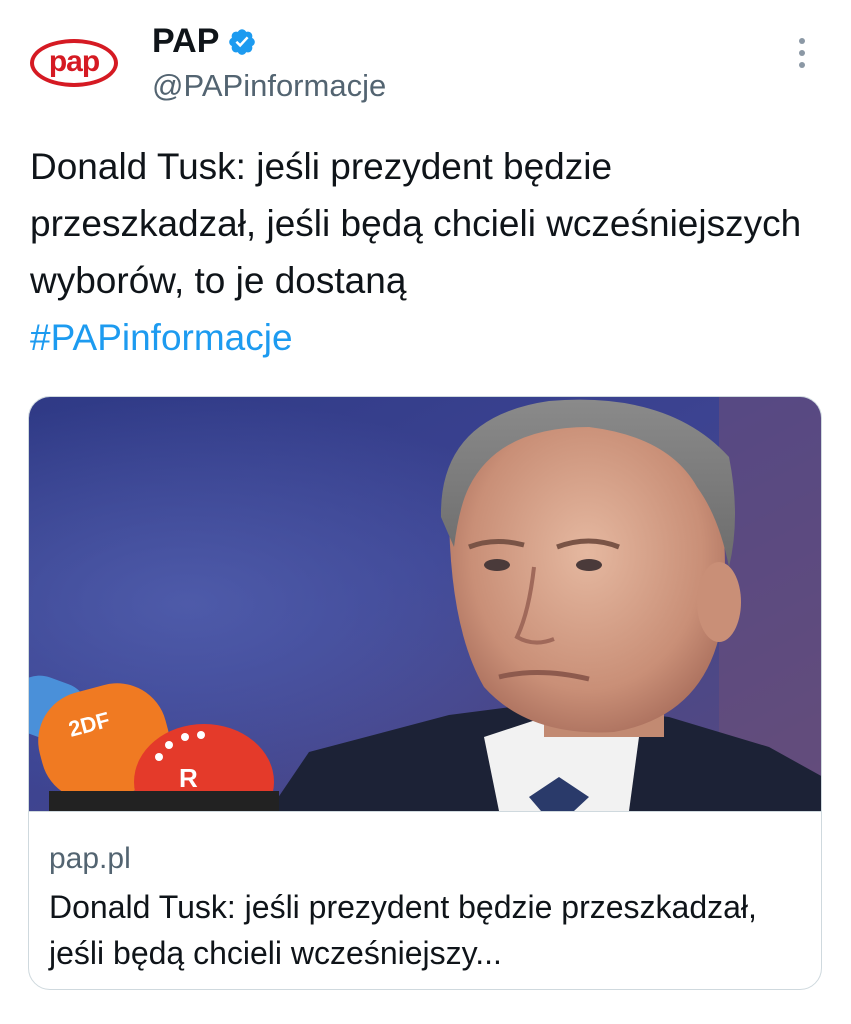 The height and width of the screenshot is (1024, 851). I want to click on author-name-row: PAP, so click(204, 41).